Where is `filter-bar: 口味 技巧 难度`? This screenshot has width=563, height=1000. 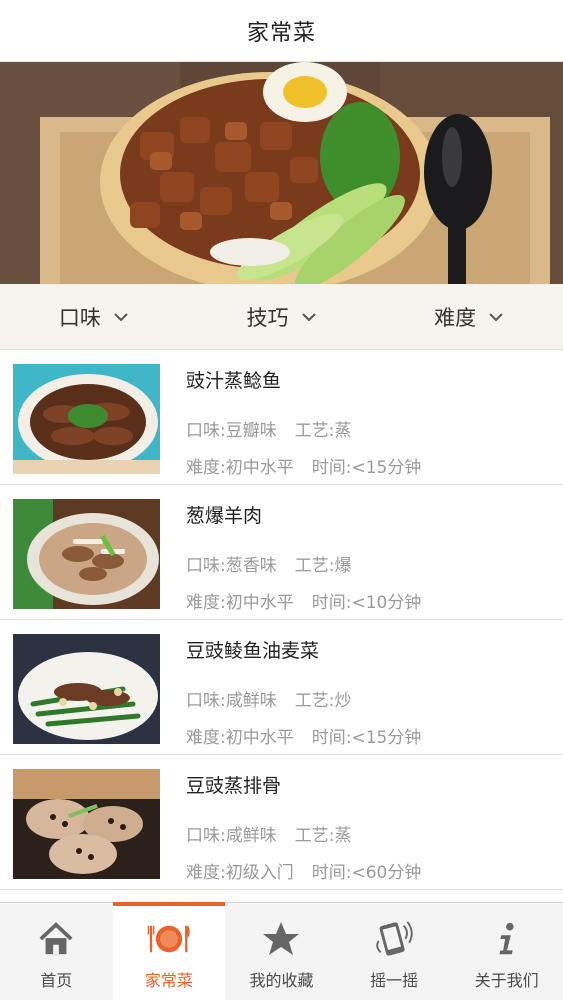
filter-bar: 口味 技巧 难度 is located at coordinates (281, 317).